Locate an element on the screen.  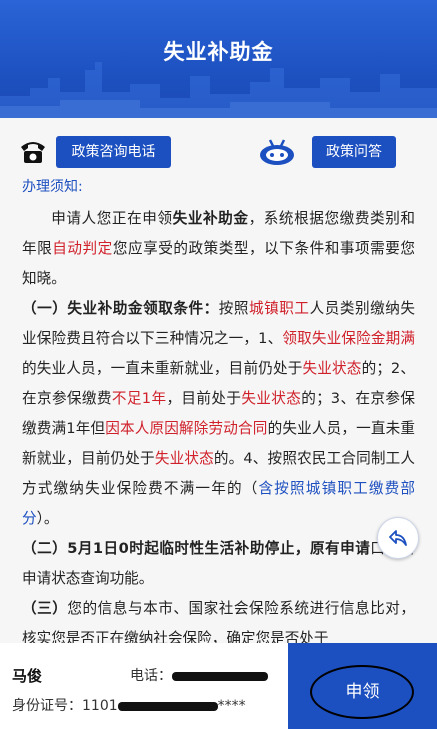
text-span-red: 城镇职工 is located at coordinates (279, 308).